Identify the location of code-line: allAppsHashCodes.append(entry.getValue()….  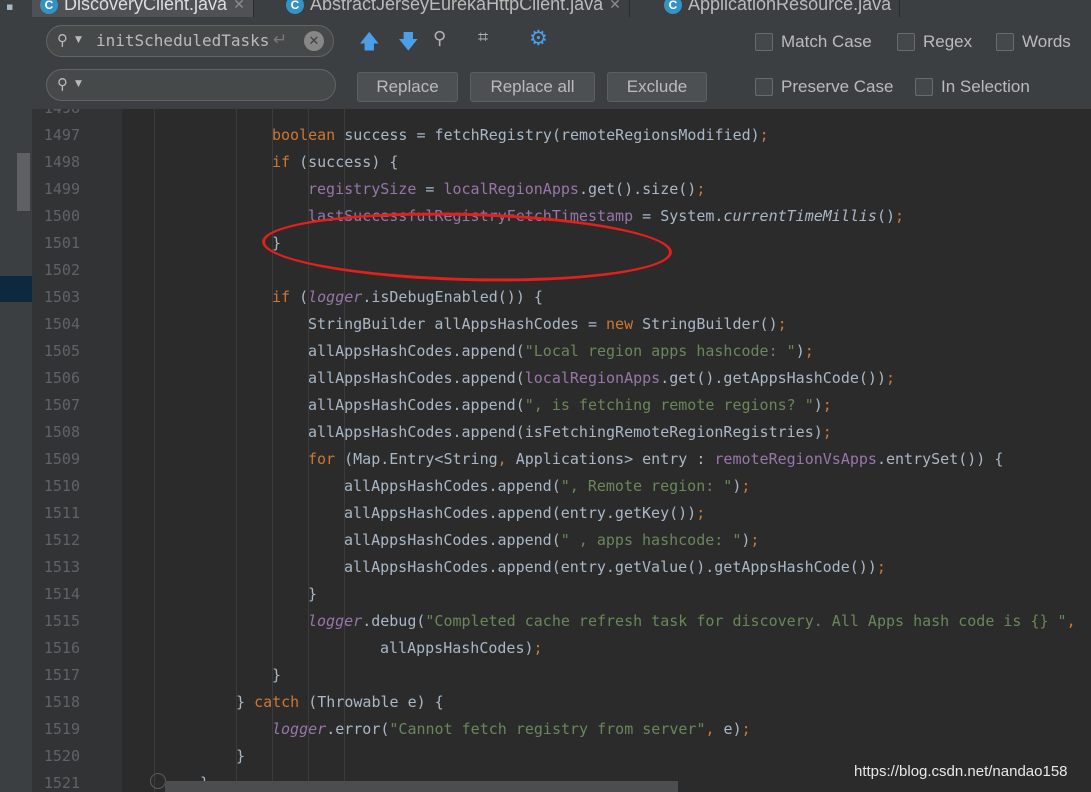
(615, 567).